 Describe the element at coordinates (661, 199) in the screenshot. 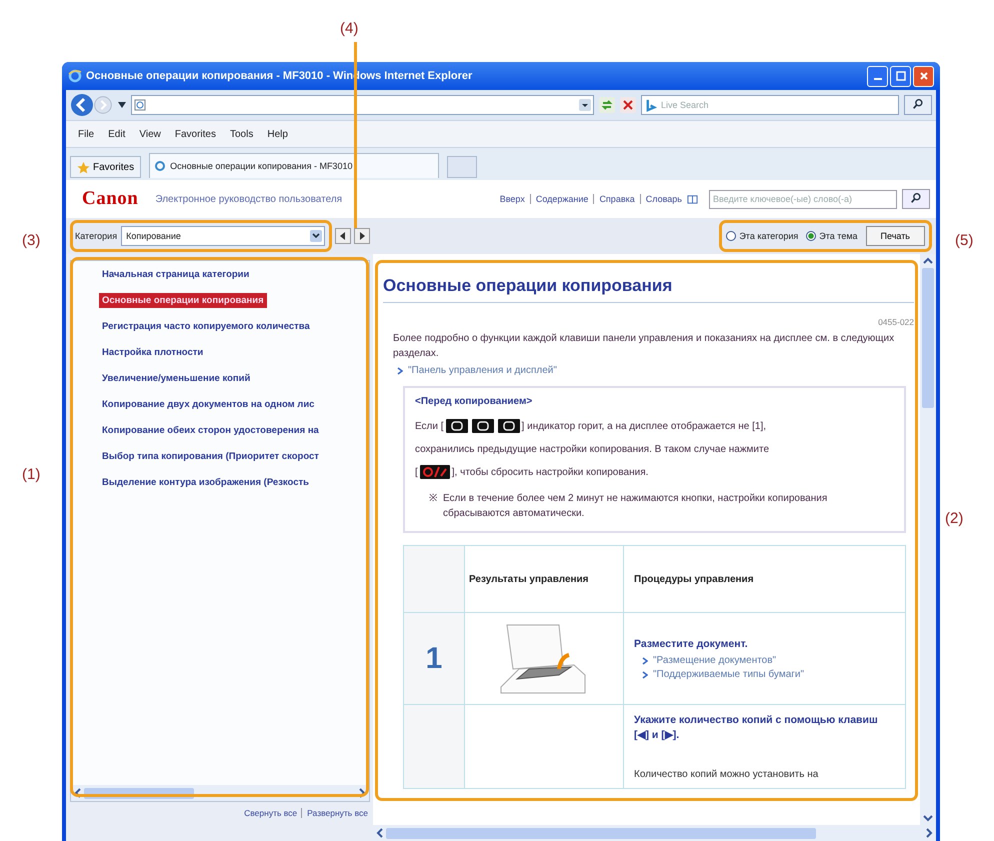

I see `header-link: Словарь` at that location.